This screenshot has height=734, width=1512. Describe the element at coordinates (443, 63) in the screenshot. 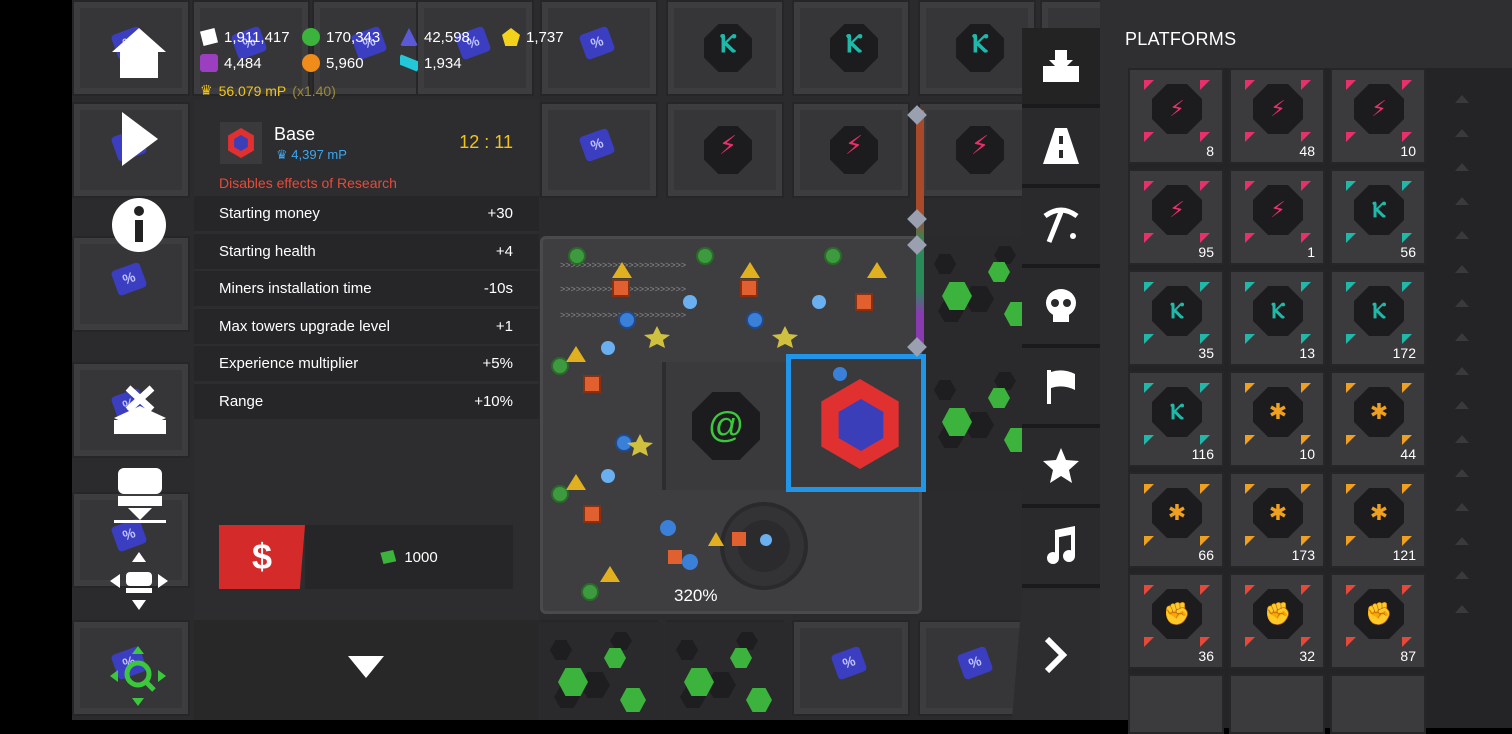

I see `resource-value: 1,934` at that location.